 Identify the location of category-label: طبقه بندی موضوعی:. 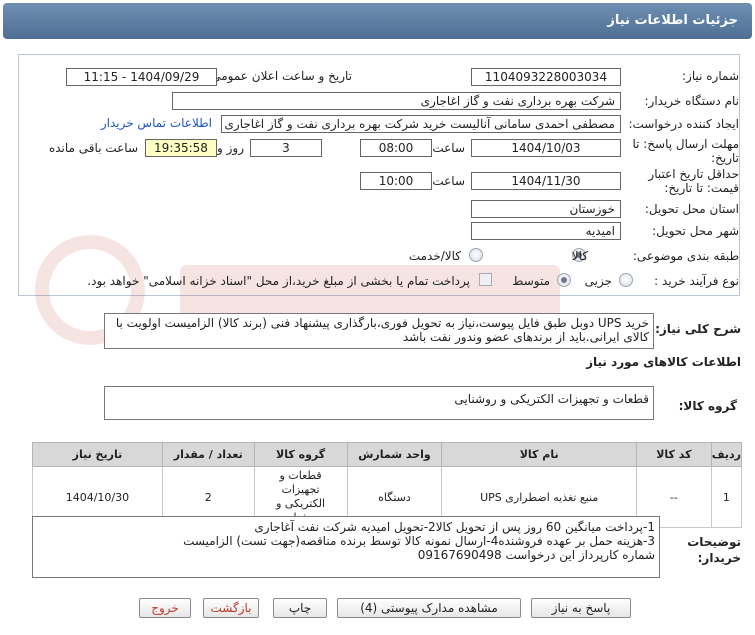
(685, 256).